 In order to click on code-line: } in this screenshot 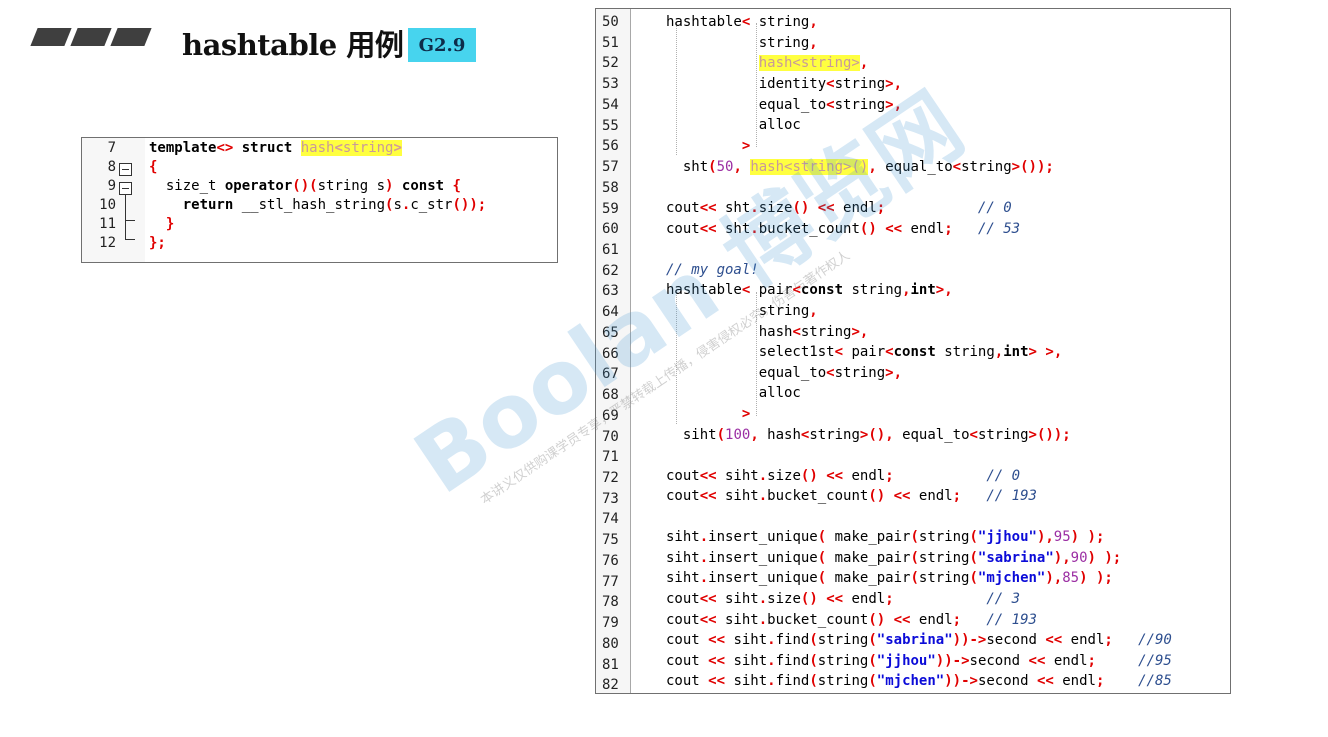, I will do `click(170, 224)`.